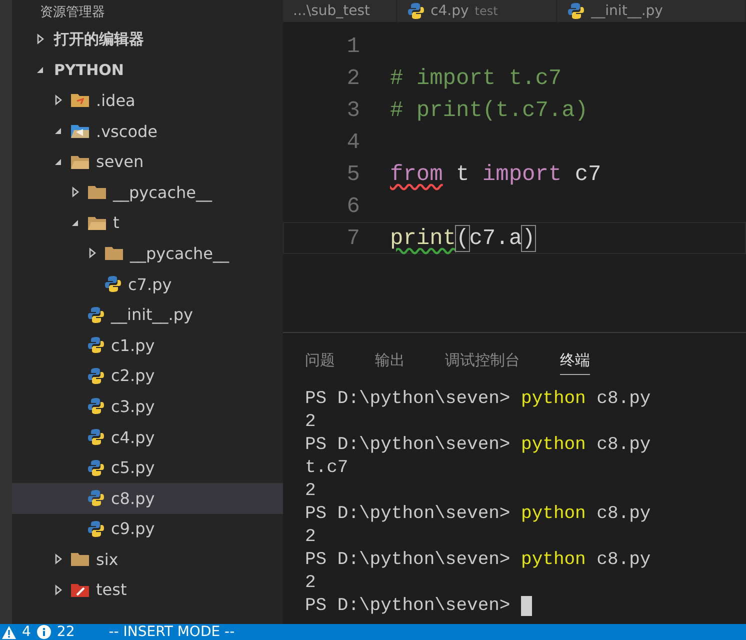  I want to click on code-line: # print(t.c7.a), so click(489, 110).